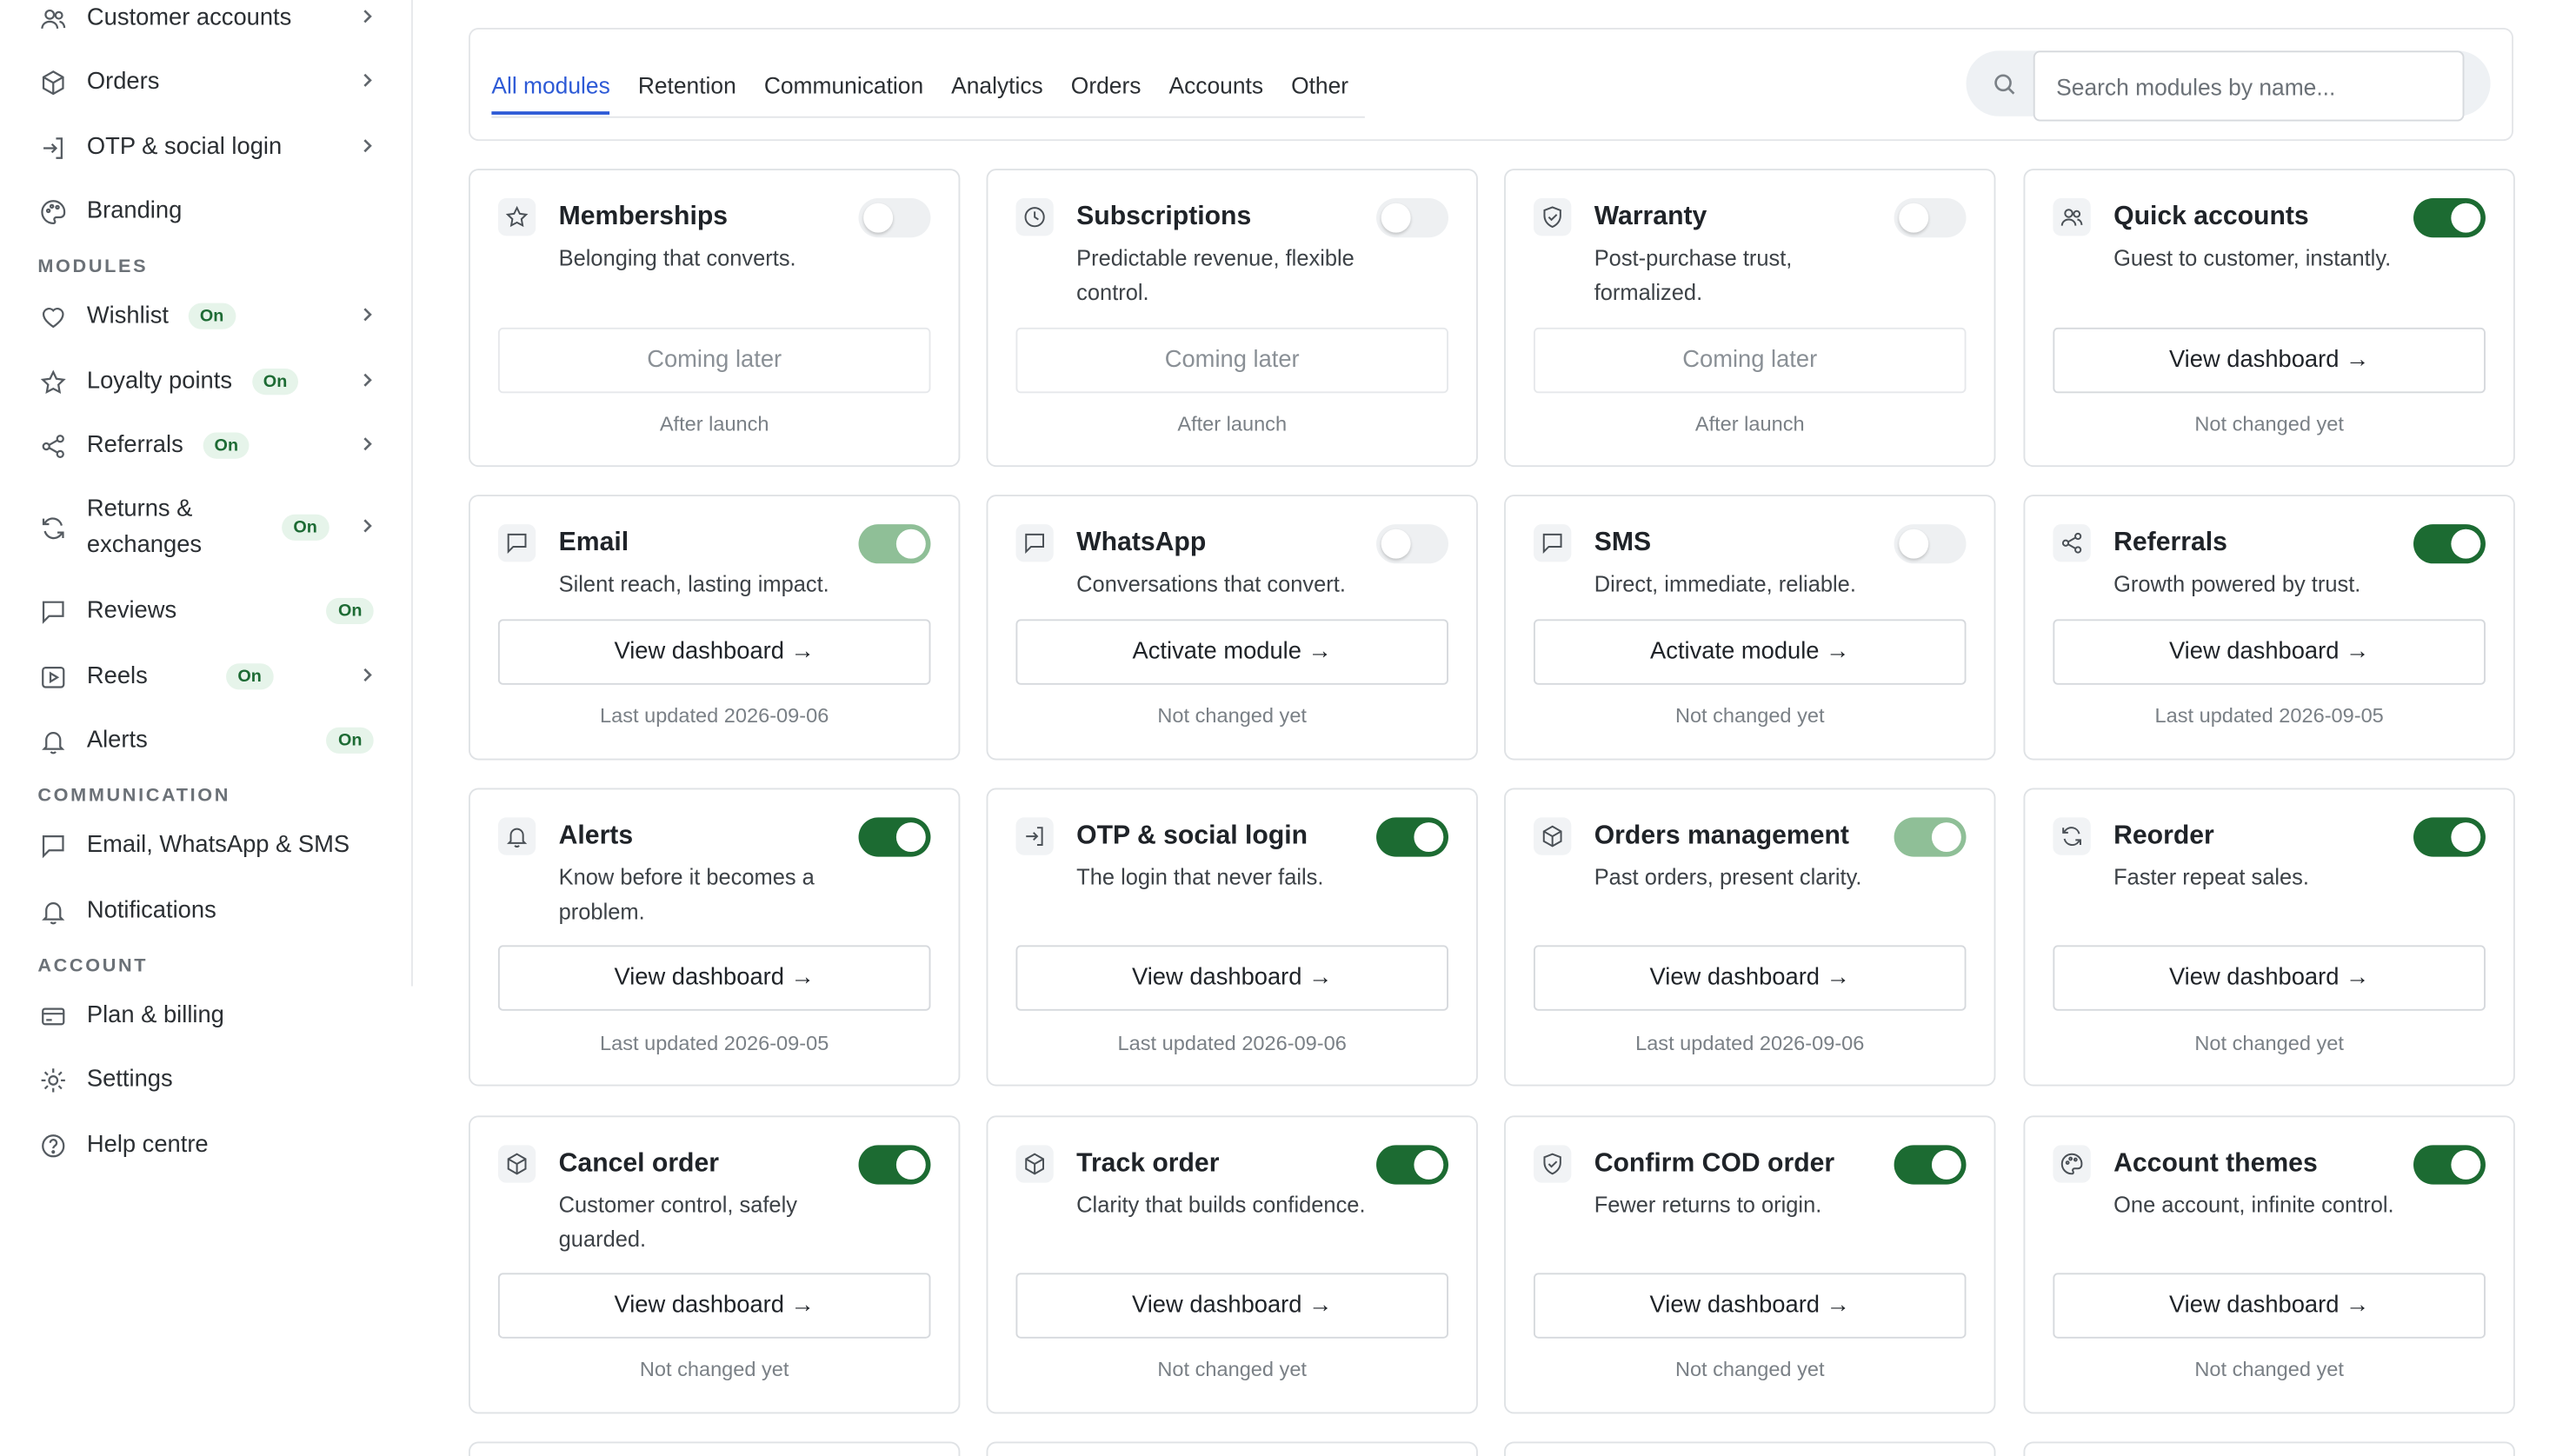 The width and height of the screenshot is (2556, 1456). Describe the element at coordinates (208, 610) in the screenshot. I see `sidebar-item-reviews: Reviews On` at that location.